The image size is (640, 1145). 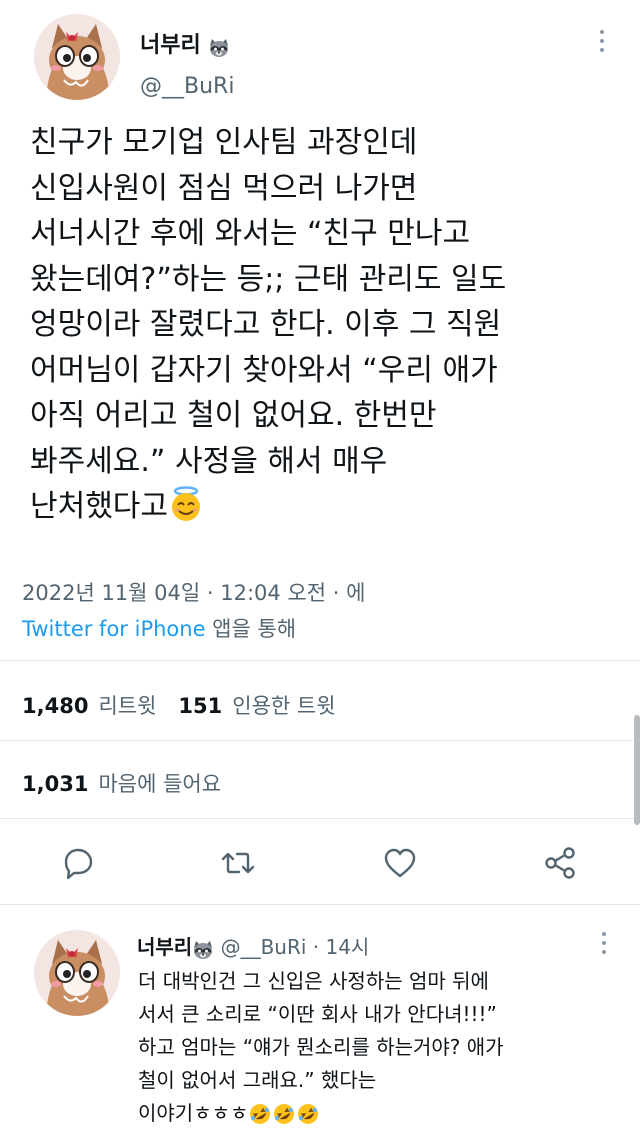 I want to click on tweet-text-line: 엉망이라 잘렸다고 한다. 이후 그 직원, so click(x=266, y=324).